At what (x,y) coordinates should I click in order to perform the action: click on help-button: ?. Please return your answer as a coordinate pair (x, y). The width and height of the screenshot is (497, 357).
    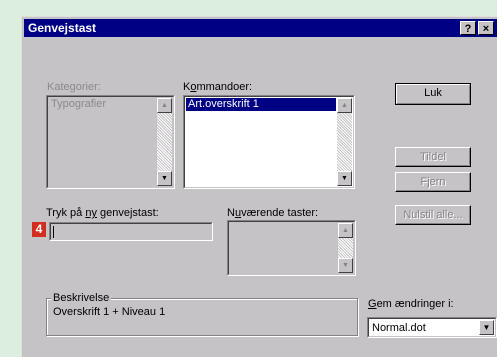
    Looking at the image, I should click on (468, 28).